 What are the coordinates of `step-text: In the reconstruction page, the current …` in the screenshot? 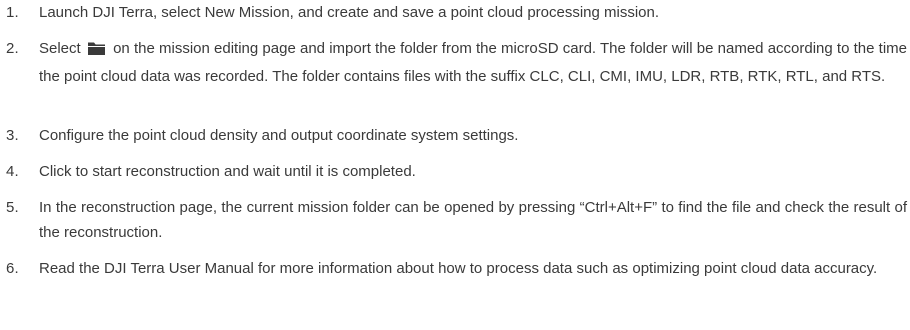 It's located at (473, 220).